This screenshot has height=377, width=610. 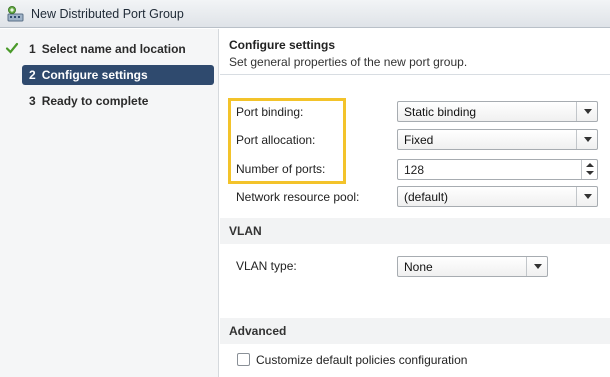 What do you see at coordinates (15, 14) in the screenshot?
I see `port-group-icon` at bounding box center [15, 14].